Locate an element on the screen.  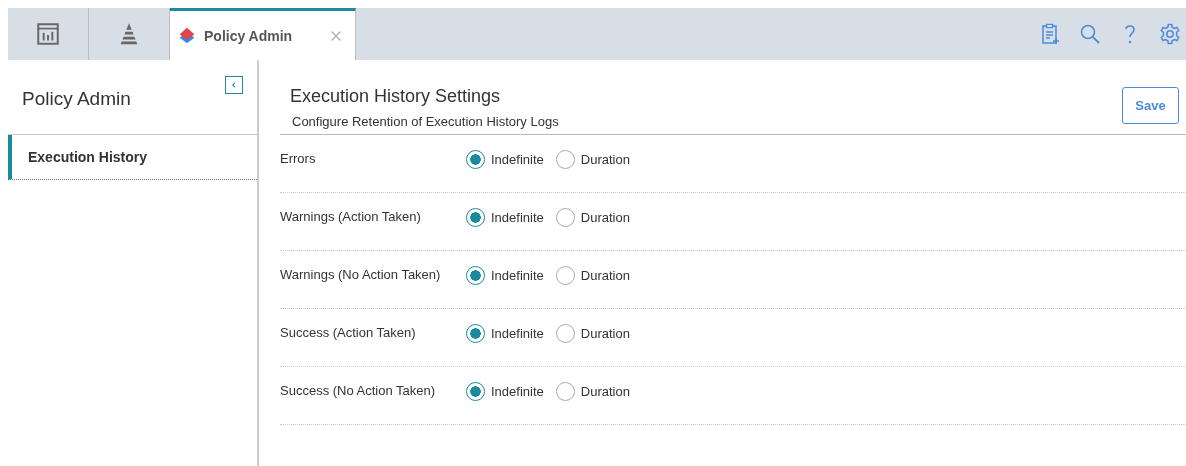
page-title: Execution History Settings is located at coordinates (396, 96).